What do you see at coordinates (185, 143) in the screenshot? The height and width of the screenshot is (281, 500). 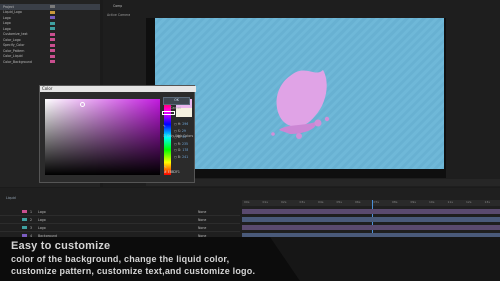 I see `color-field-value: 235` at bounding box center [185, 143].